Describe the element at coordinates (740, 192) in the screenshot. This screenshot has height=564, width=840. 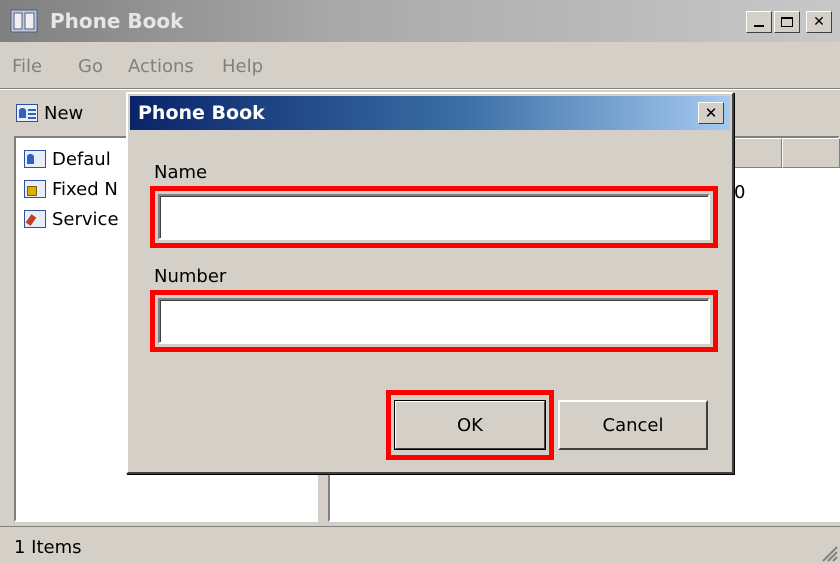
I see `list-cell: 0` at that location.